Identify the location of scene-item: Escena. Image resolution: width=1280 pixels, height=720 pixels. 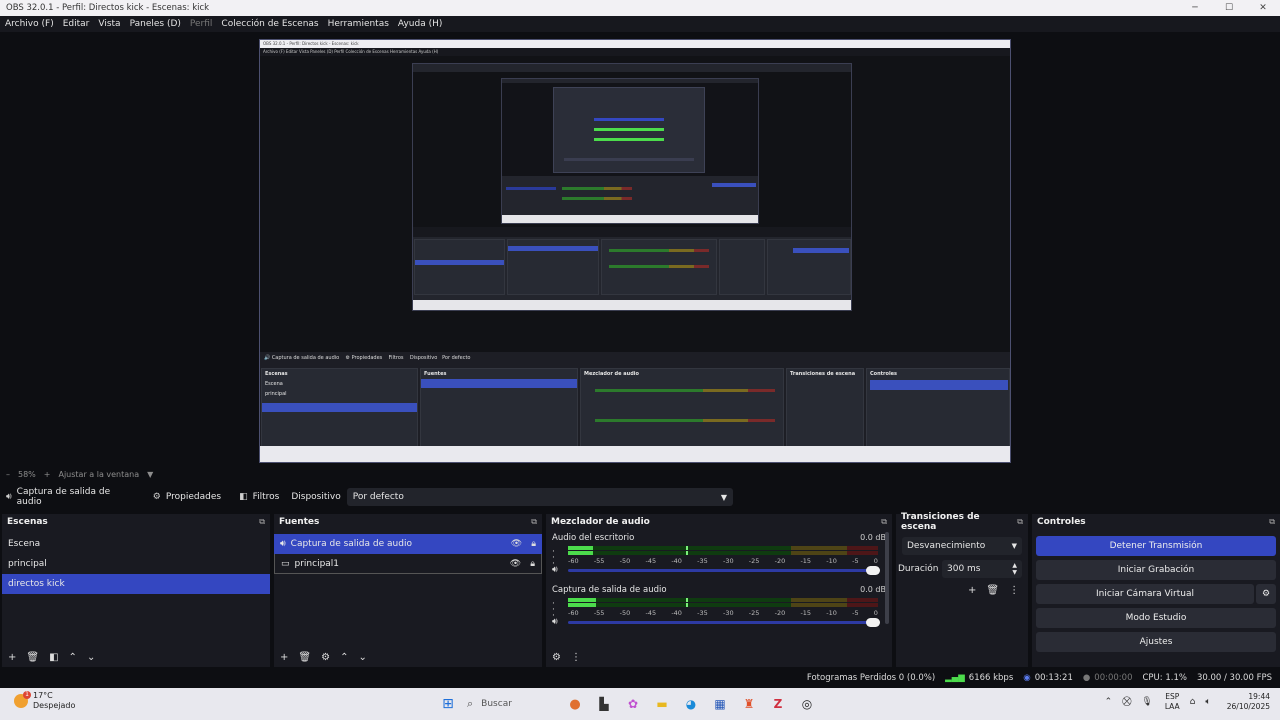
(136, 544).